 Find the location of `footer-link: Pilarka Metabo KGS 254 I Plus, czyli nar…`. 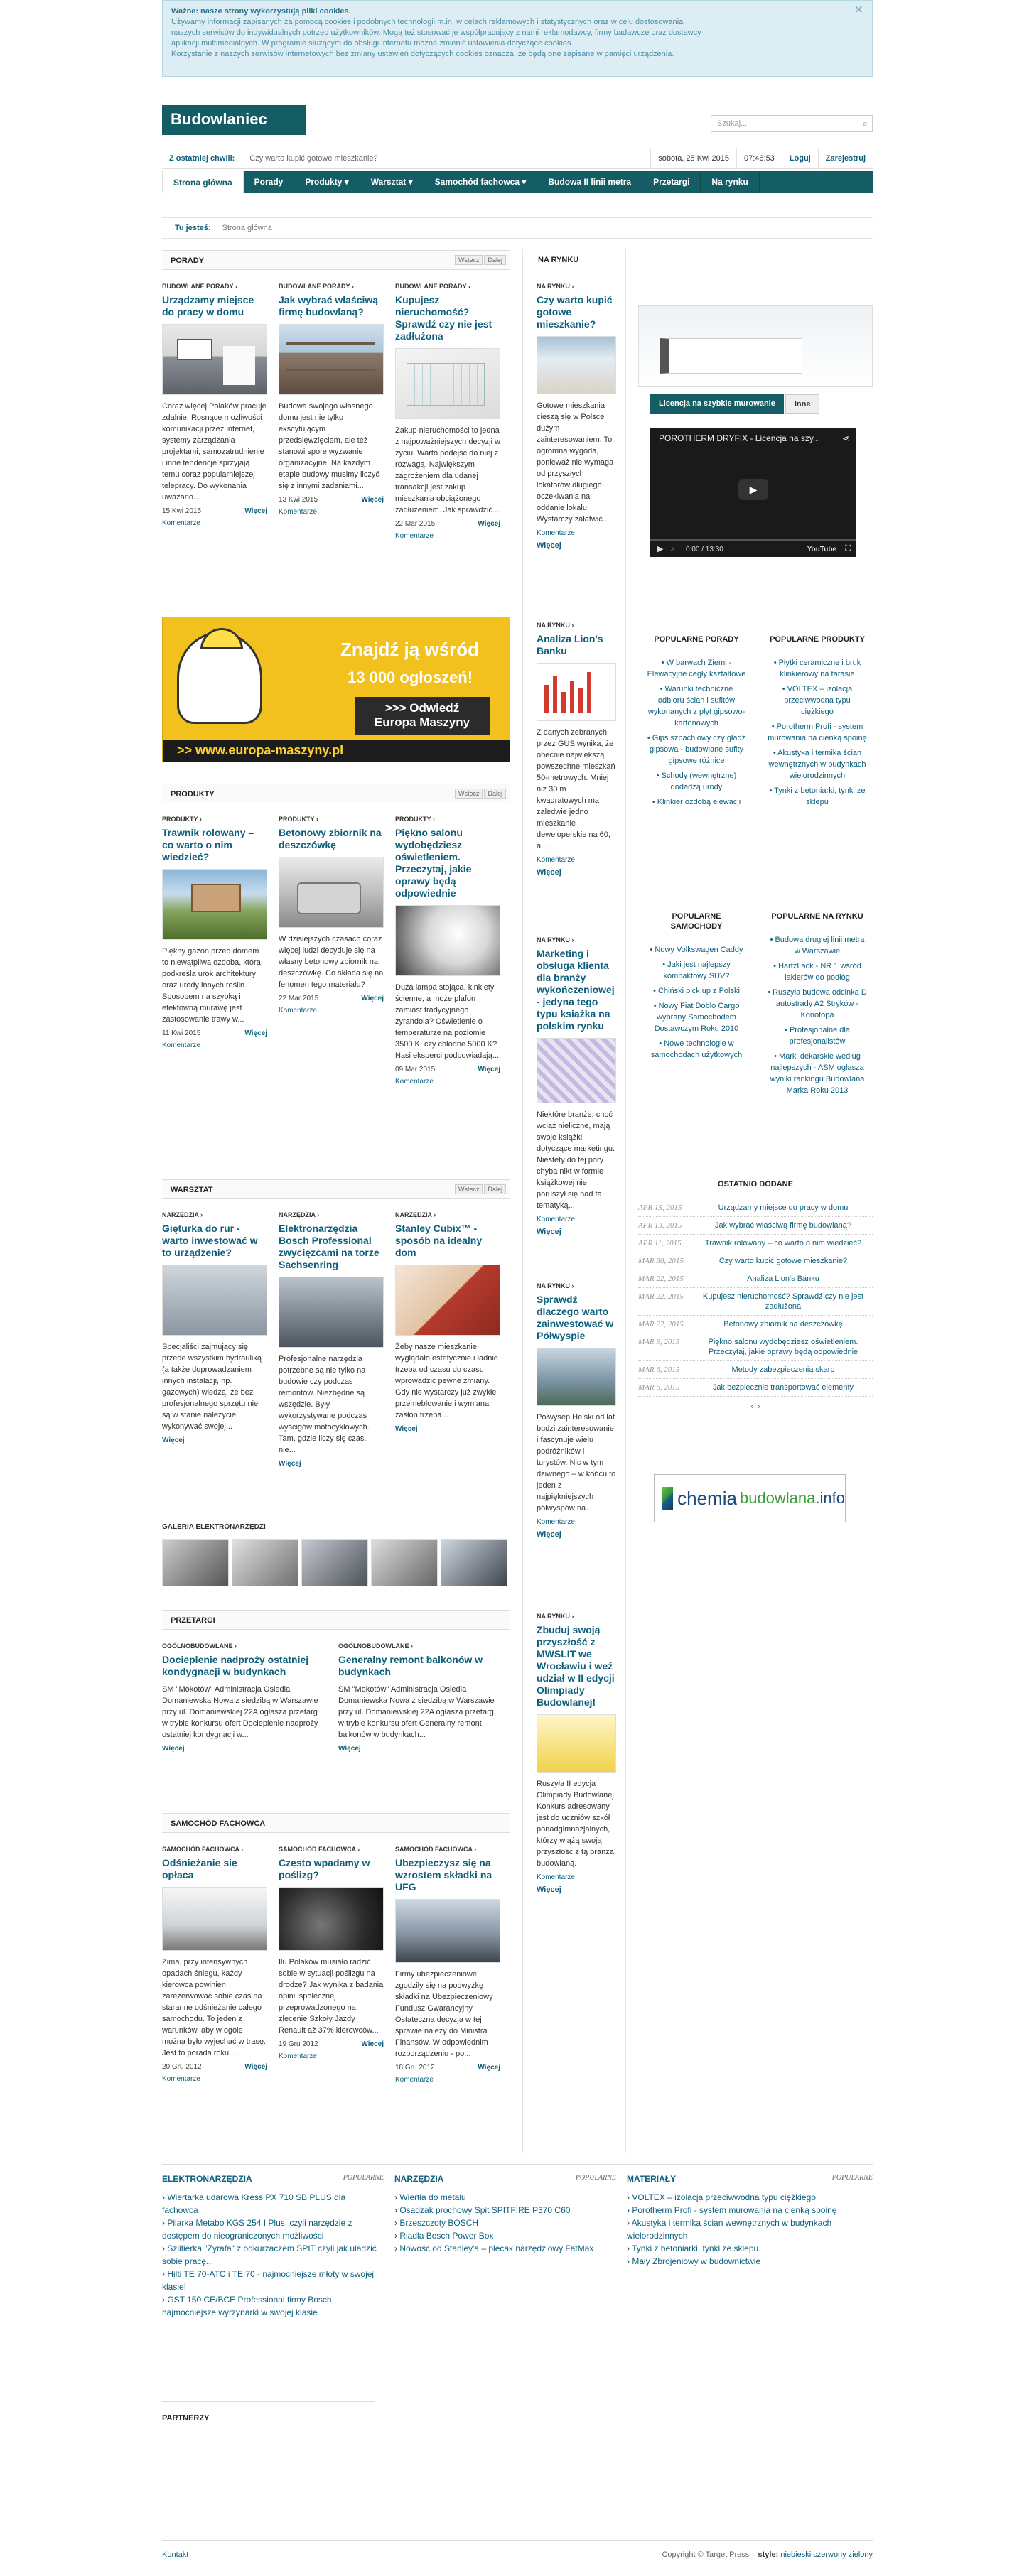

footer-link: Pilarka Metabo KGS 254 I Plus, czyli nar… is located at coordinates (273, 2229).